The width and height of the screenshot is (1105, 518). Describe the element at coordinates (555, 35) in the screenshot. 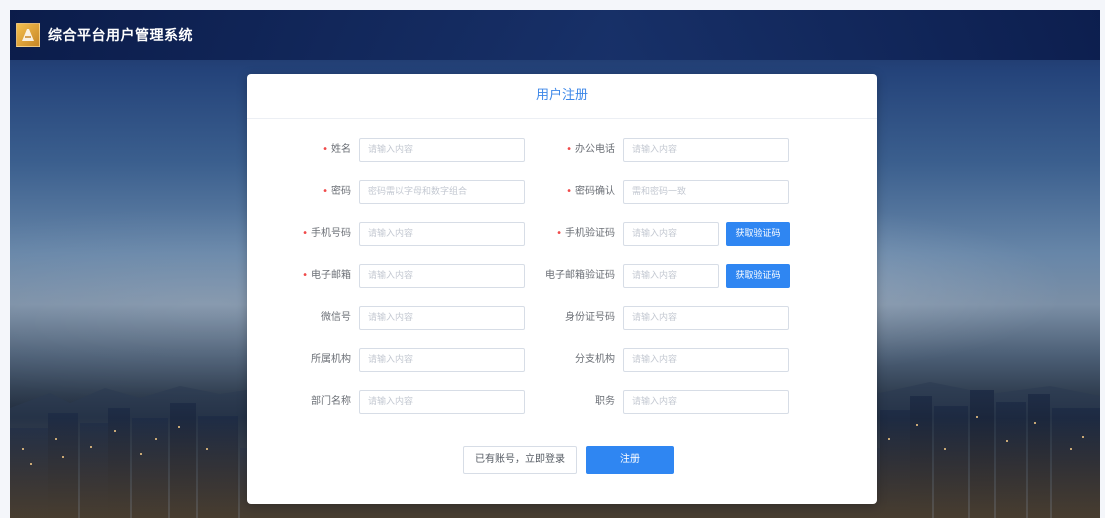

I see `top-header-bar: 综合平台用户管理系统` at that location.